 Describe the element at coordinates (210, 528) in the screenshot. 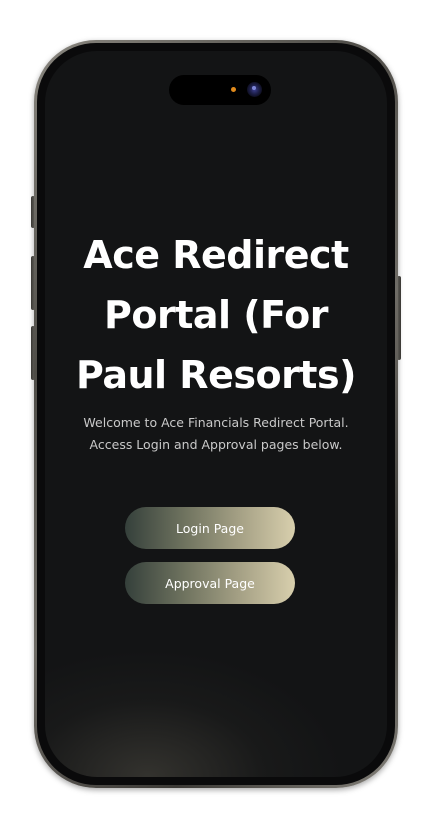

I see `login-page-button: Login Page` at that location.